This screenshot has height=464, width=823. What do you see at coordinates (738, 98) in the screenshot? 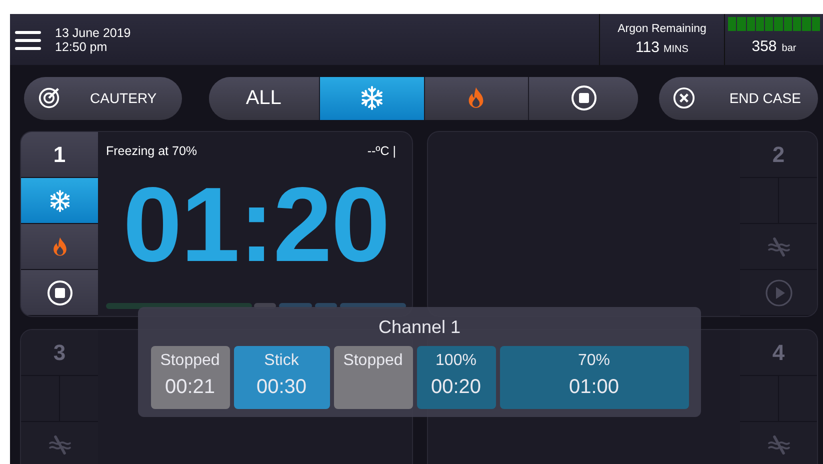
I see `end-case-button: END CASE` at bounding box center [738, 98].